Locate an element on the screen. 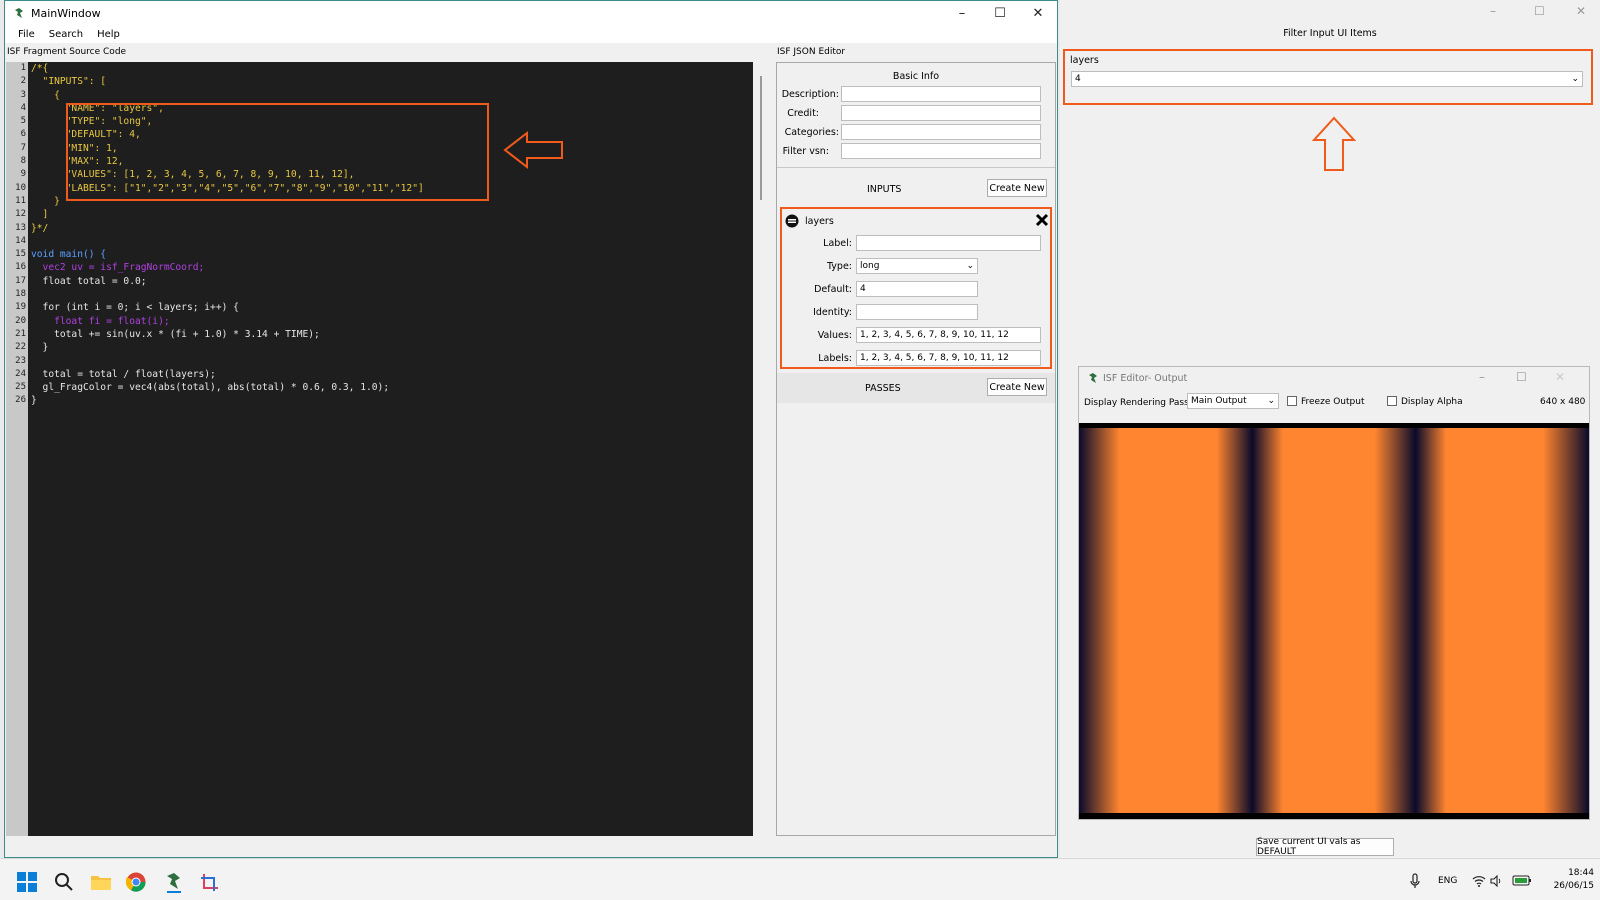 This screenshot has height=900, width=1600. credit-field is located at coordinates (941, 113).